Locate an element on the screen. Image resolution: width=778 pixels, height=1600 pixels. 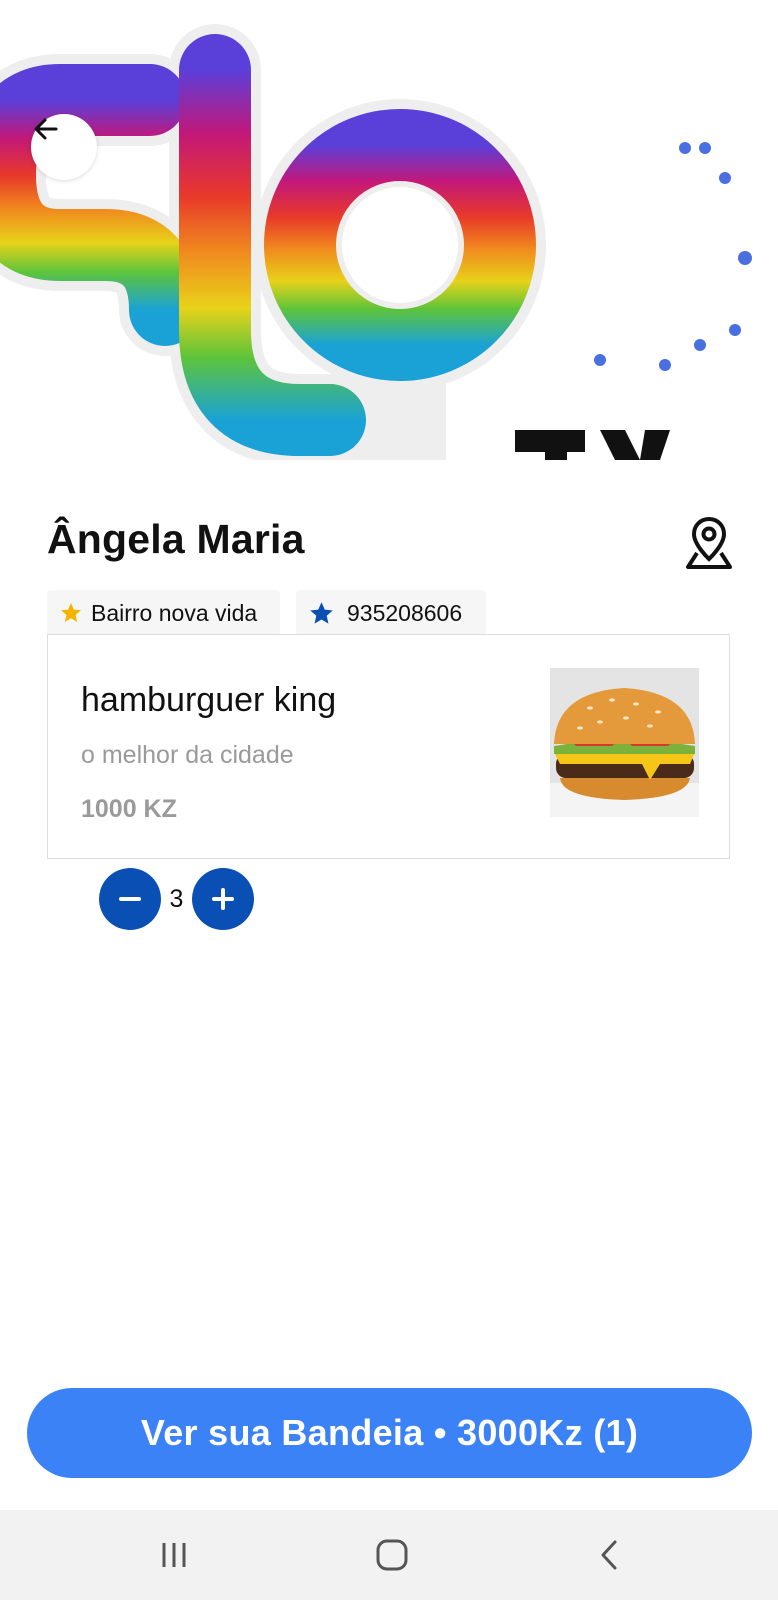
burger-image is located at coordinates (624, 742).